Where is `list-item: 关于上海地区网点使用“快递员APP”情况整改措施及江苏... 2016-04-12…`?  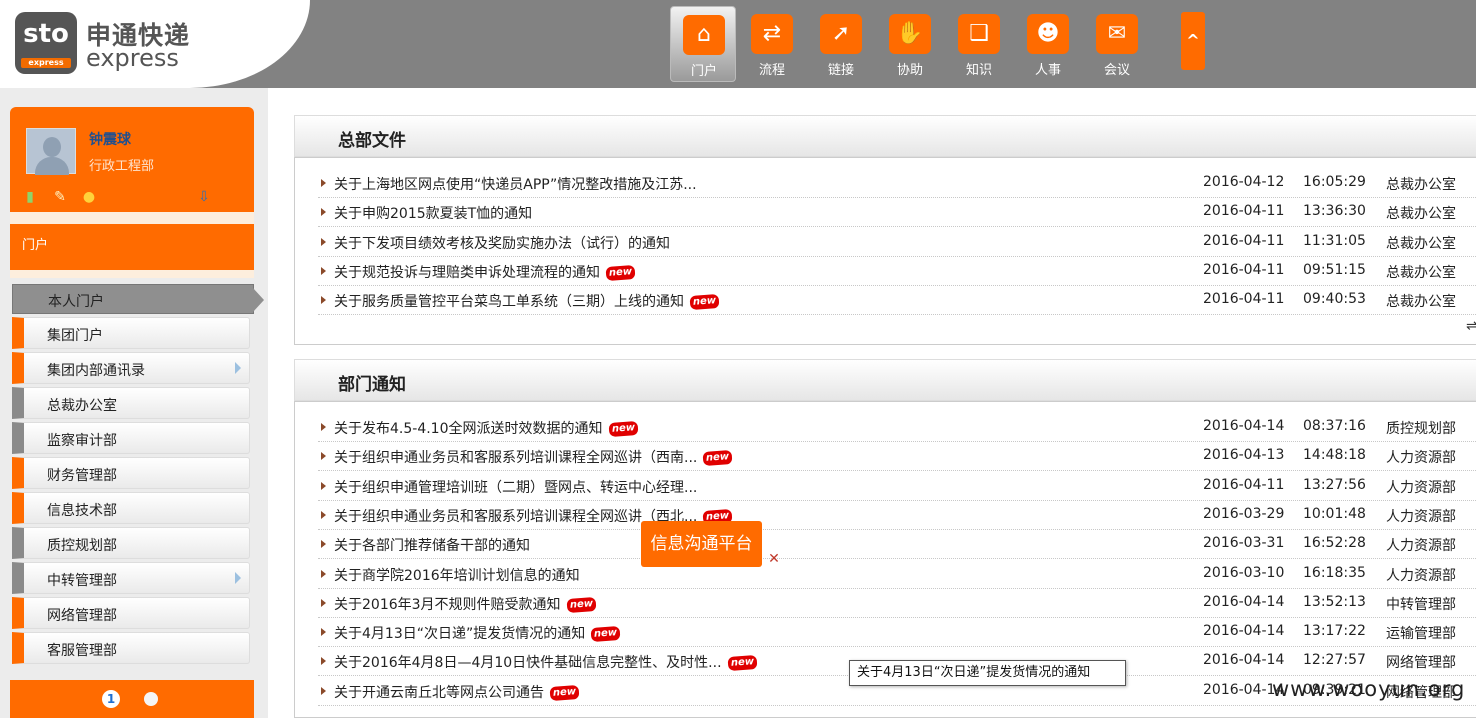
list-item: 关于上海地区网点使用“快递员APP”情况整改措施及江苏... 2016-04-12… is located at coordinates (897, 183).